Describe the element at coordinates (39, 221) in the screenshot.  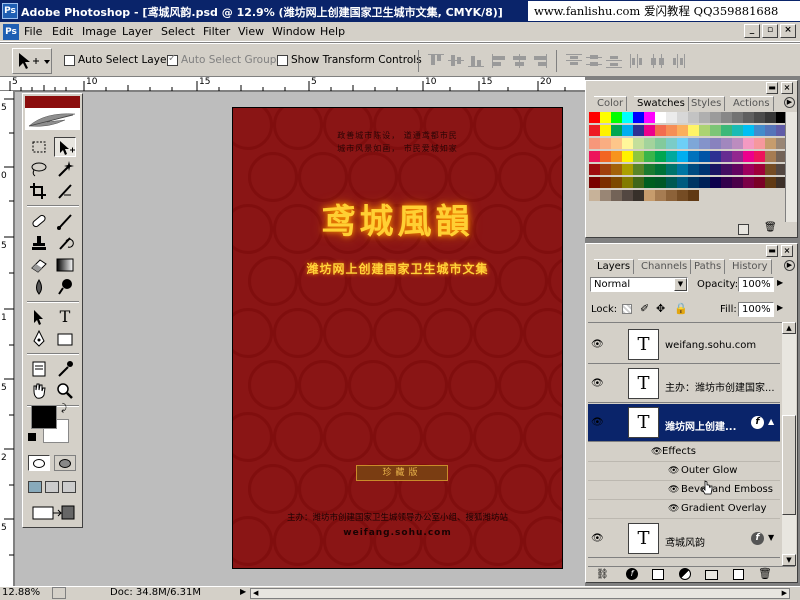
I see `healing-brush-tool-icon` at that location.